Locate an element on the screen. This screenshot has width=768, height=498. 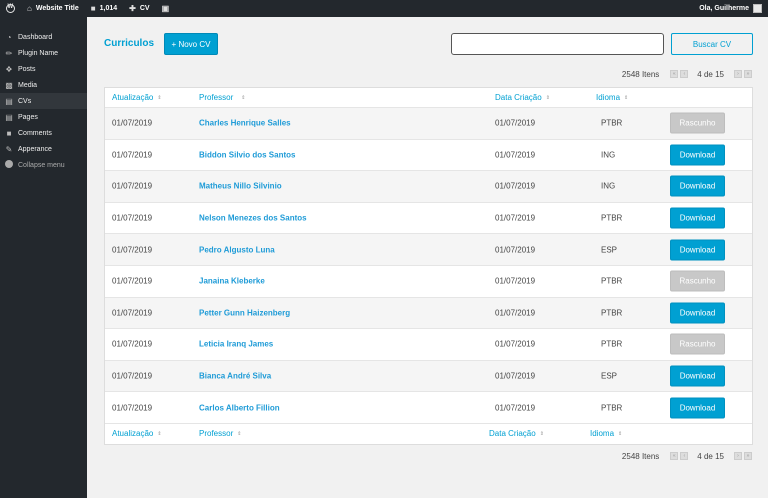
col-professor-footer: Professor ⇕ is located at coordinates (220, 433).